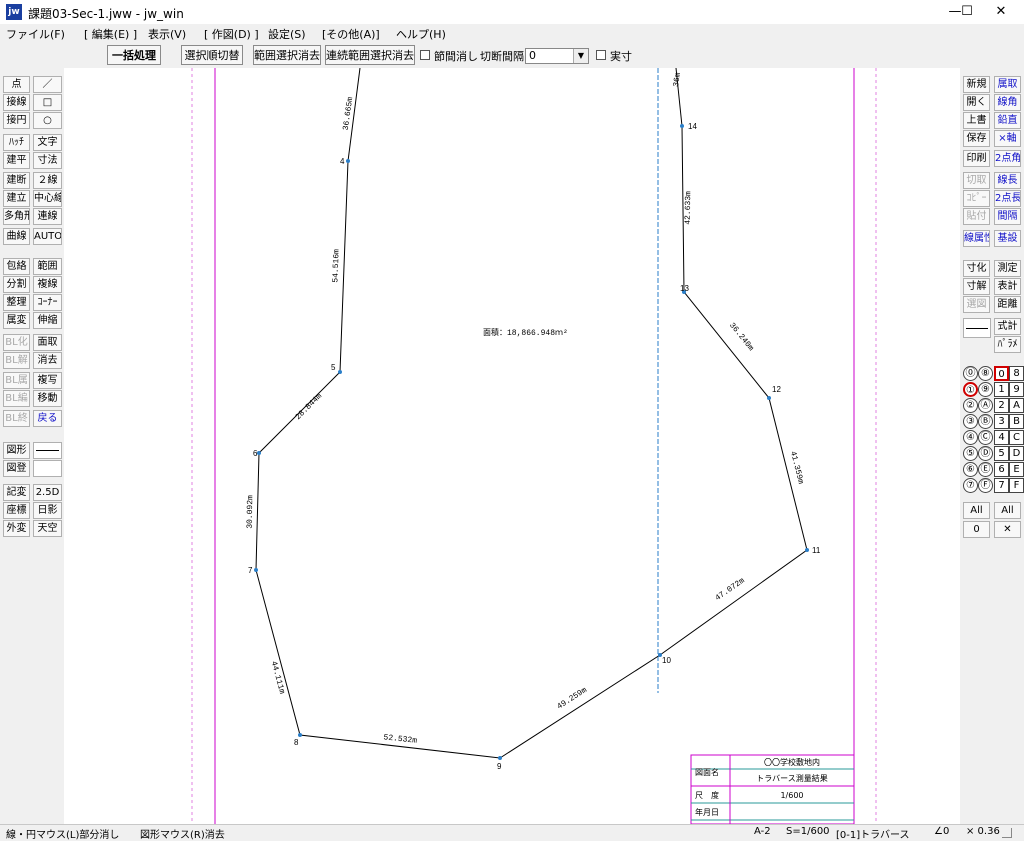 The width and height of the screenshot is (1024, 841). What do you see at coordinates (985, 437) in the screenshot?
I see `group2-button-4: Ⓒ` at bounding box center [985, 437].